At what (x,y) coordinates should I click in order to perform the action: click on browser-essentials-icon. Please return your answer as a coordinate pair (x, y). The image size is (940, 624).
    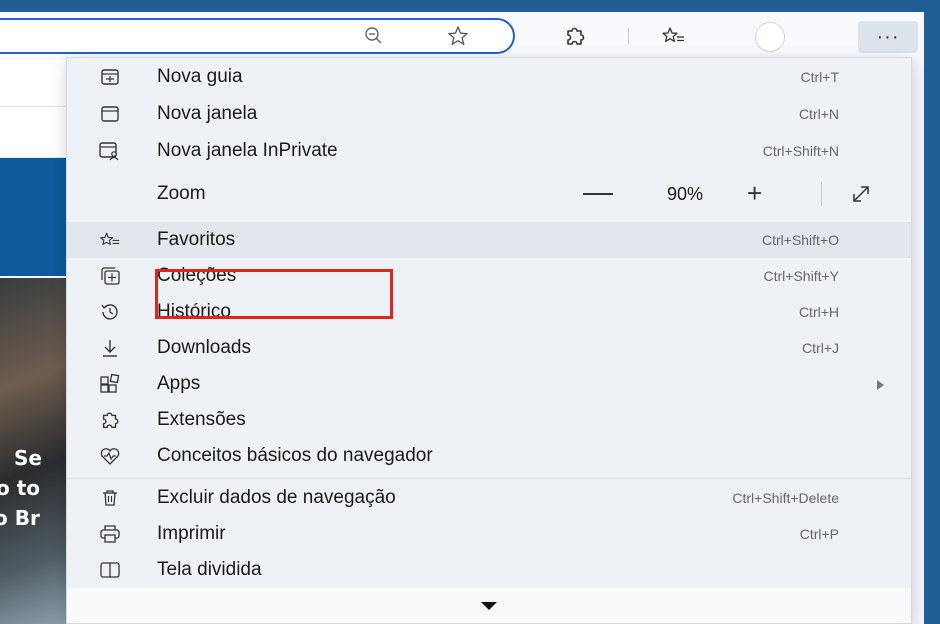
    Looking at the image, I should click on (110, 456).